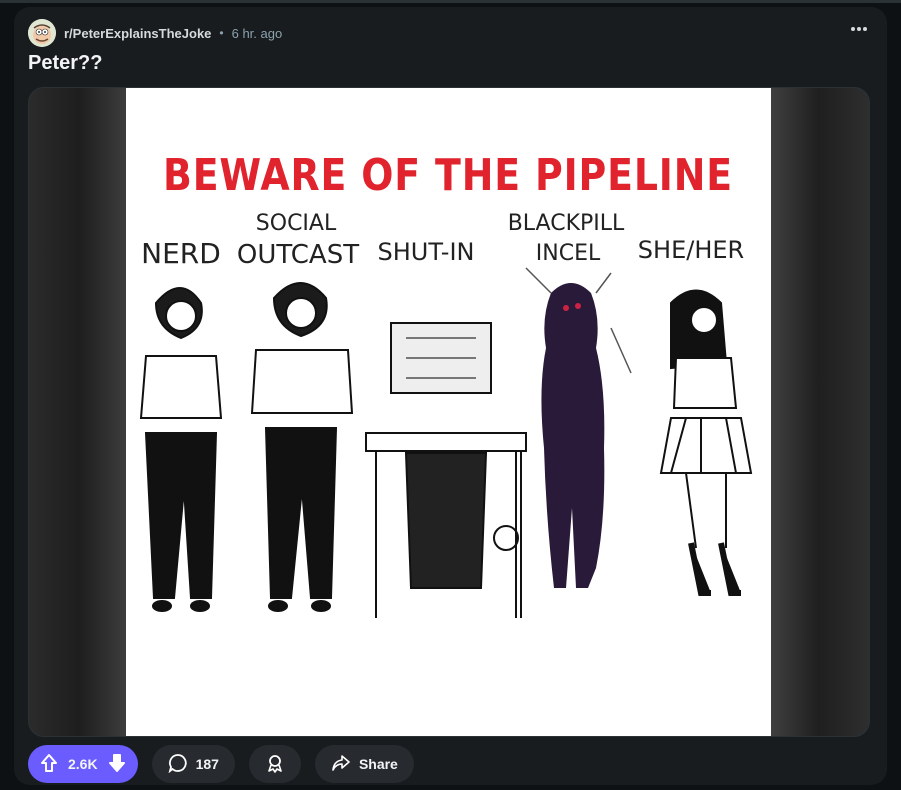  What do you see at coordinates (117, 764) in the screenshot?
I see `downvote-icon` at bounding box center [117, 764].